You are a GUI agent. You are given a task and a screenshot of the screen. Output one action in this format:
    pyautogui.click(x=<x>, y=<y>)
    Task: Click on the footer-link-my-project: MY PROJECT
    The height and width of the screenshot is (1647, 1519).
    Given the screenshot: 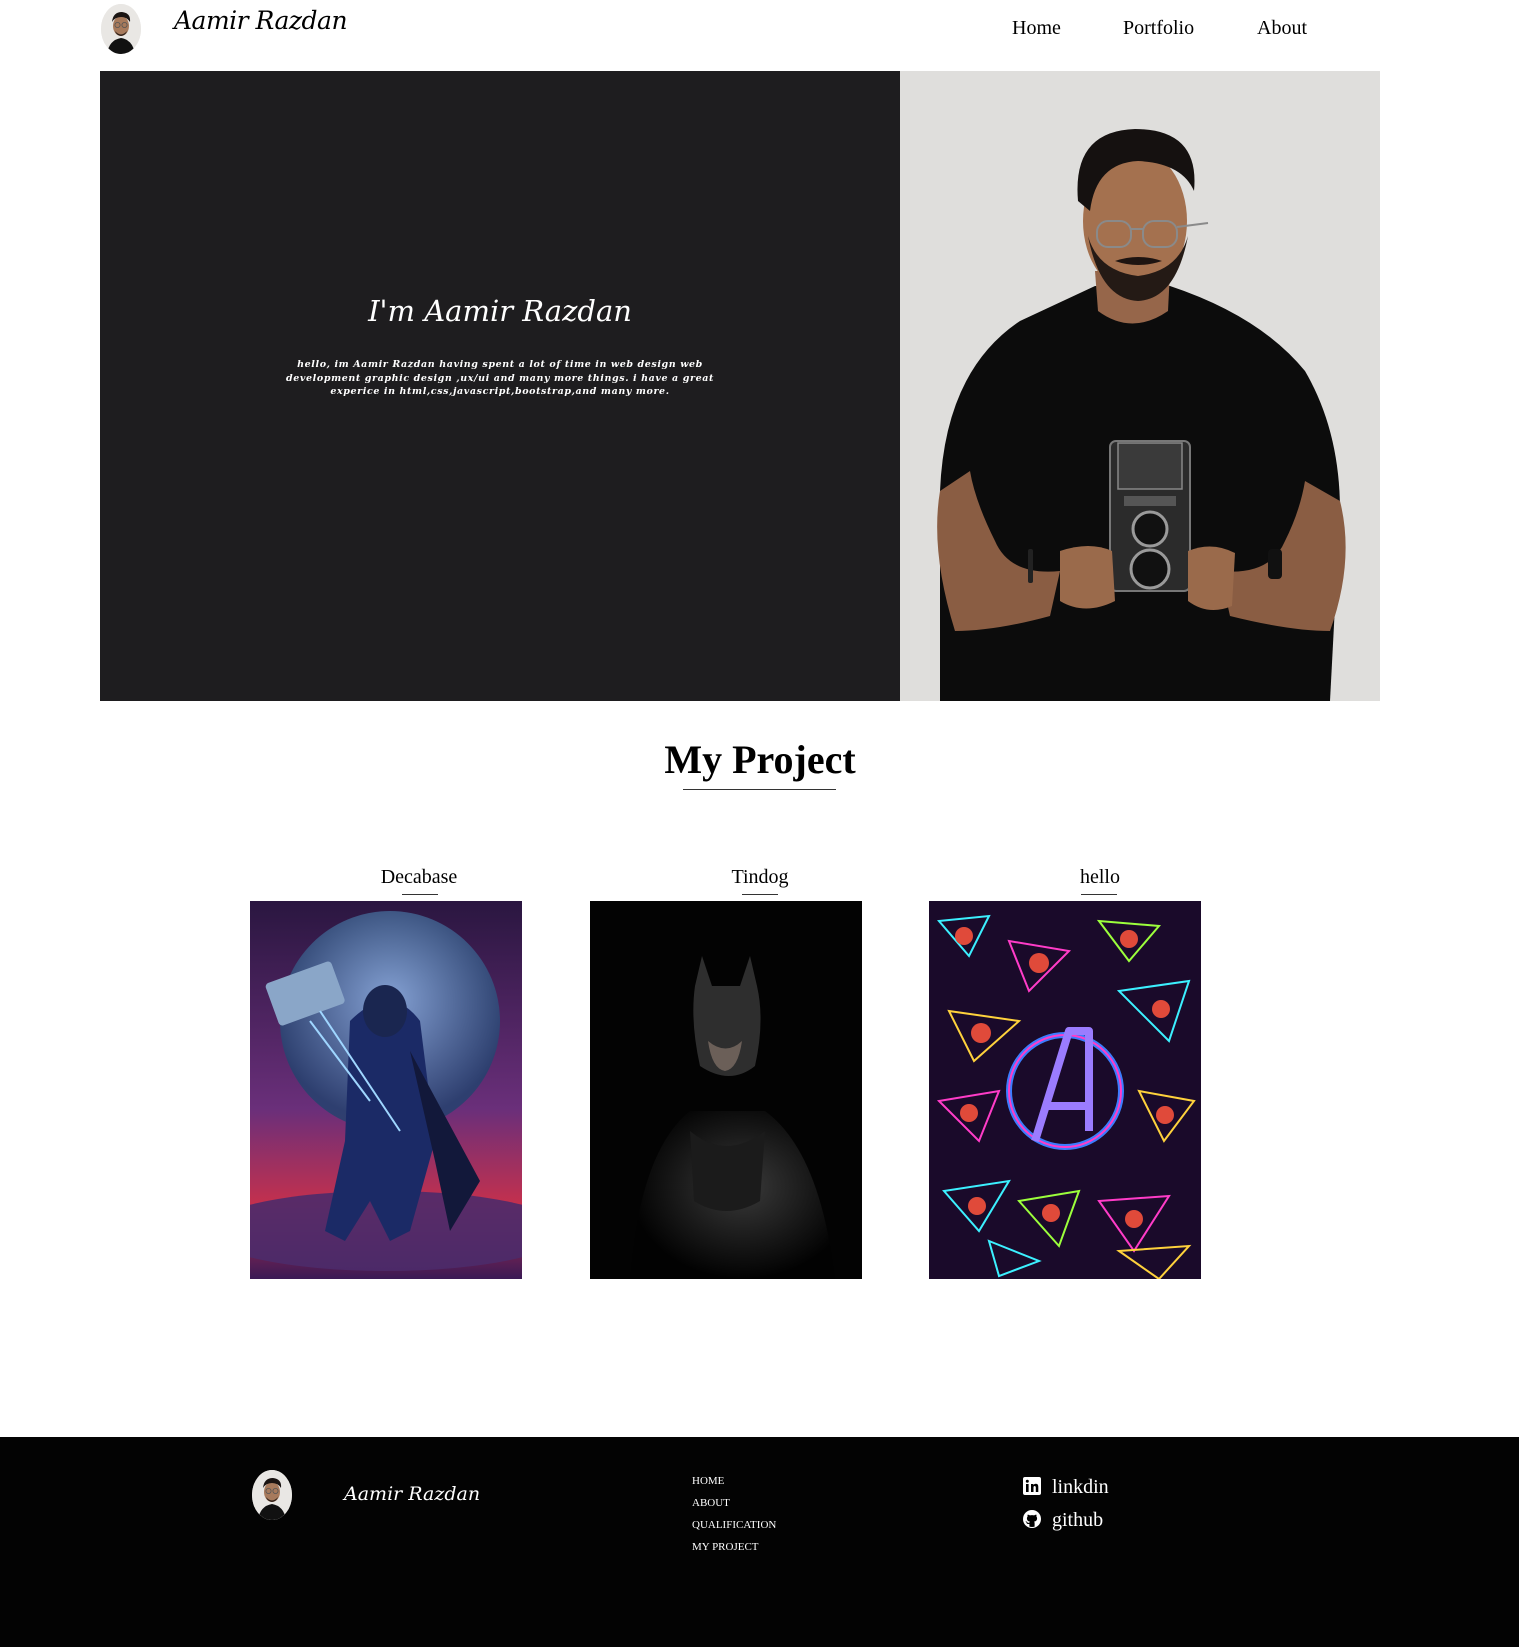 What is the action you would take?
    pyautogui.click(x=725, y=1547)
    